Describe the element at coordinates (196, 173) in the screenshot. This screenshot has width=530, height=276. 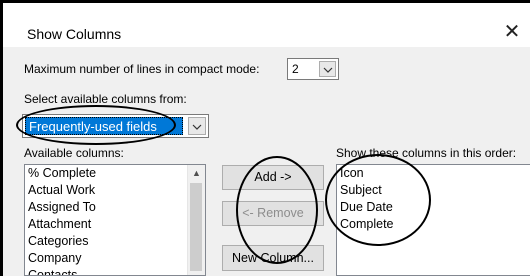
I see `scroll-up-icon: ▲` at that location.